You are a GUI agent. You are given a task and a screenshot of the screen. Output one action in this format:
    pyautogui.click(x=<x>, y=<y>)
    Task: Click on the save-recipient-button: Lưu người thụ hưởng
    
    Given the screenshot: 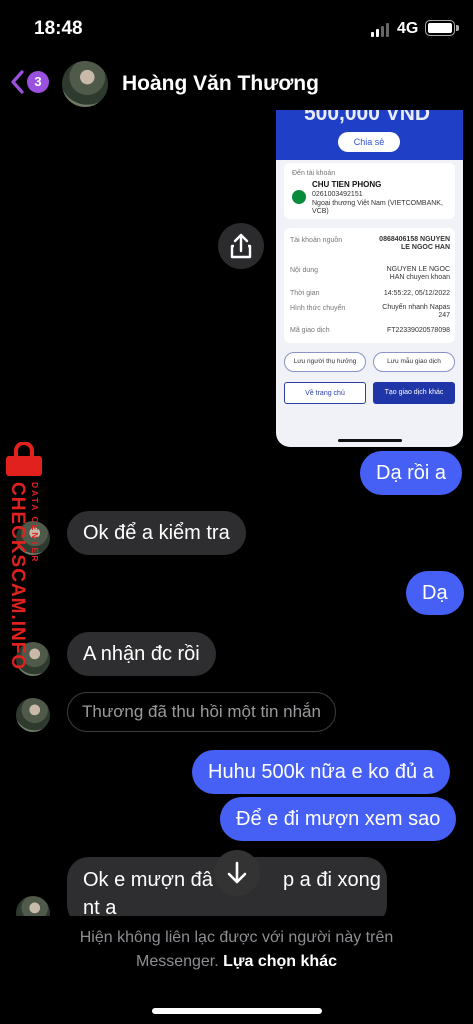 What is the action you would take?
    pyautogui.click(x=325, y=362)
    